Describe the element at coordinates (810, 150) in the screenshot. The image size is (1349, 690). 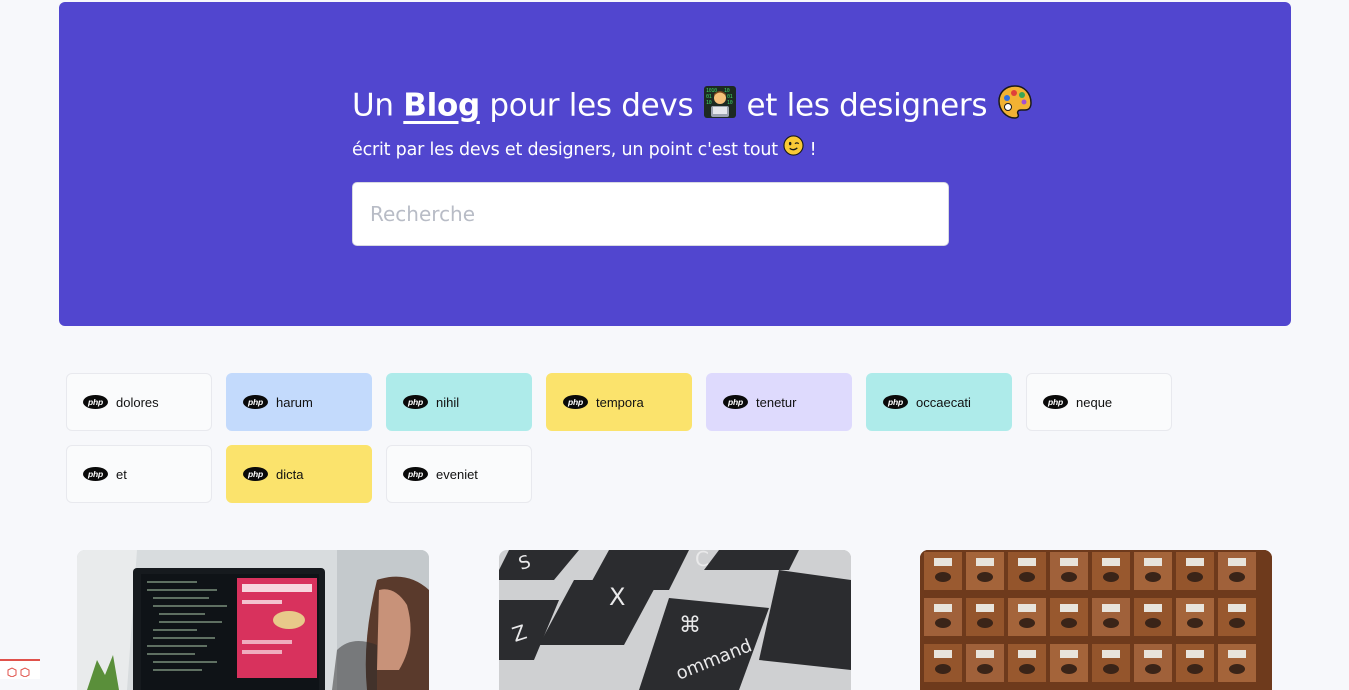
I see `subtitle-end: !` at that location.